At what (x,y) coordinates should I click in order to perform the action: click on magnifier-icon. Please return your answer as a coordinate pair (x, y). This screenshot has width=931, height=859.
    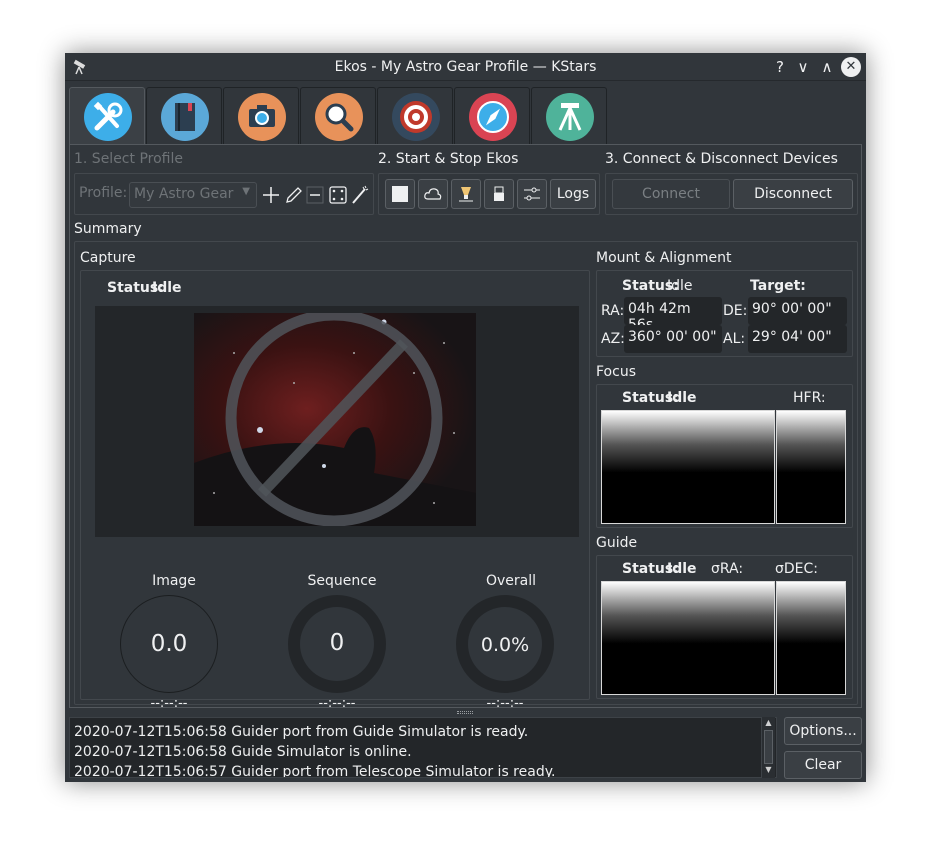
    Looking at the image, I should click on (339, 117).